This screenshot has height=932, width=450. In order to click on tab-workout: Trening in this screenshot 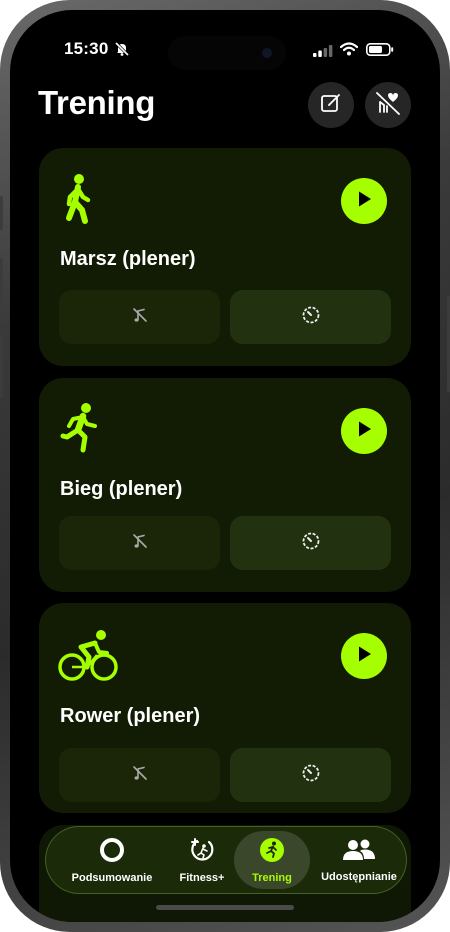, I will do `click(272, 860)`.